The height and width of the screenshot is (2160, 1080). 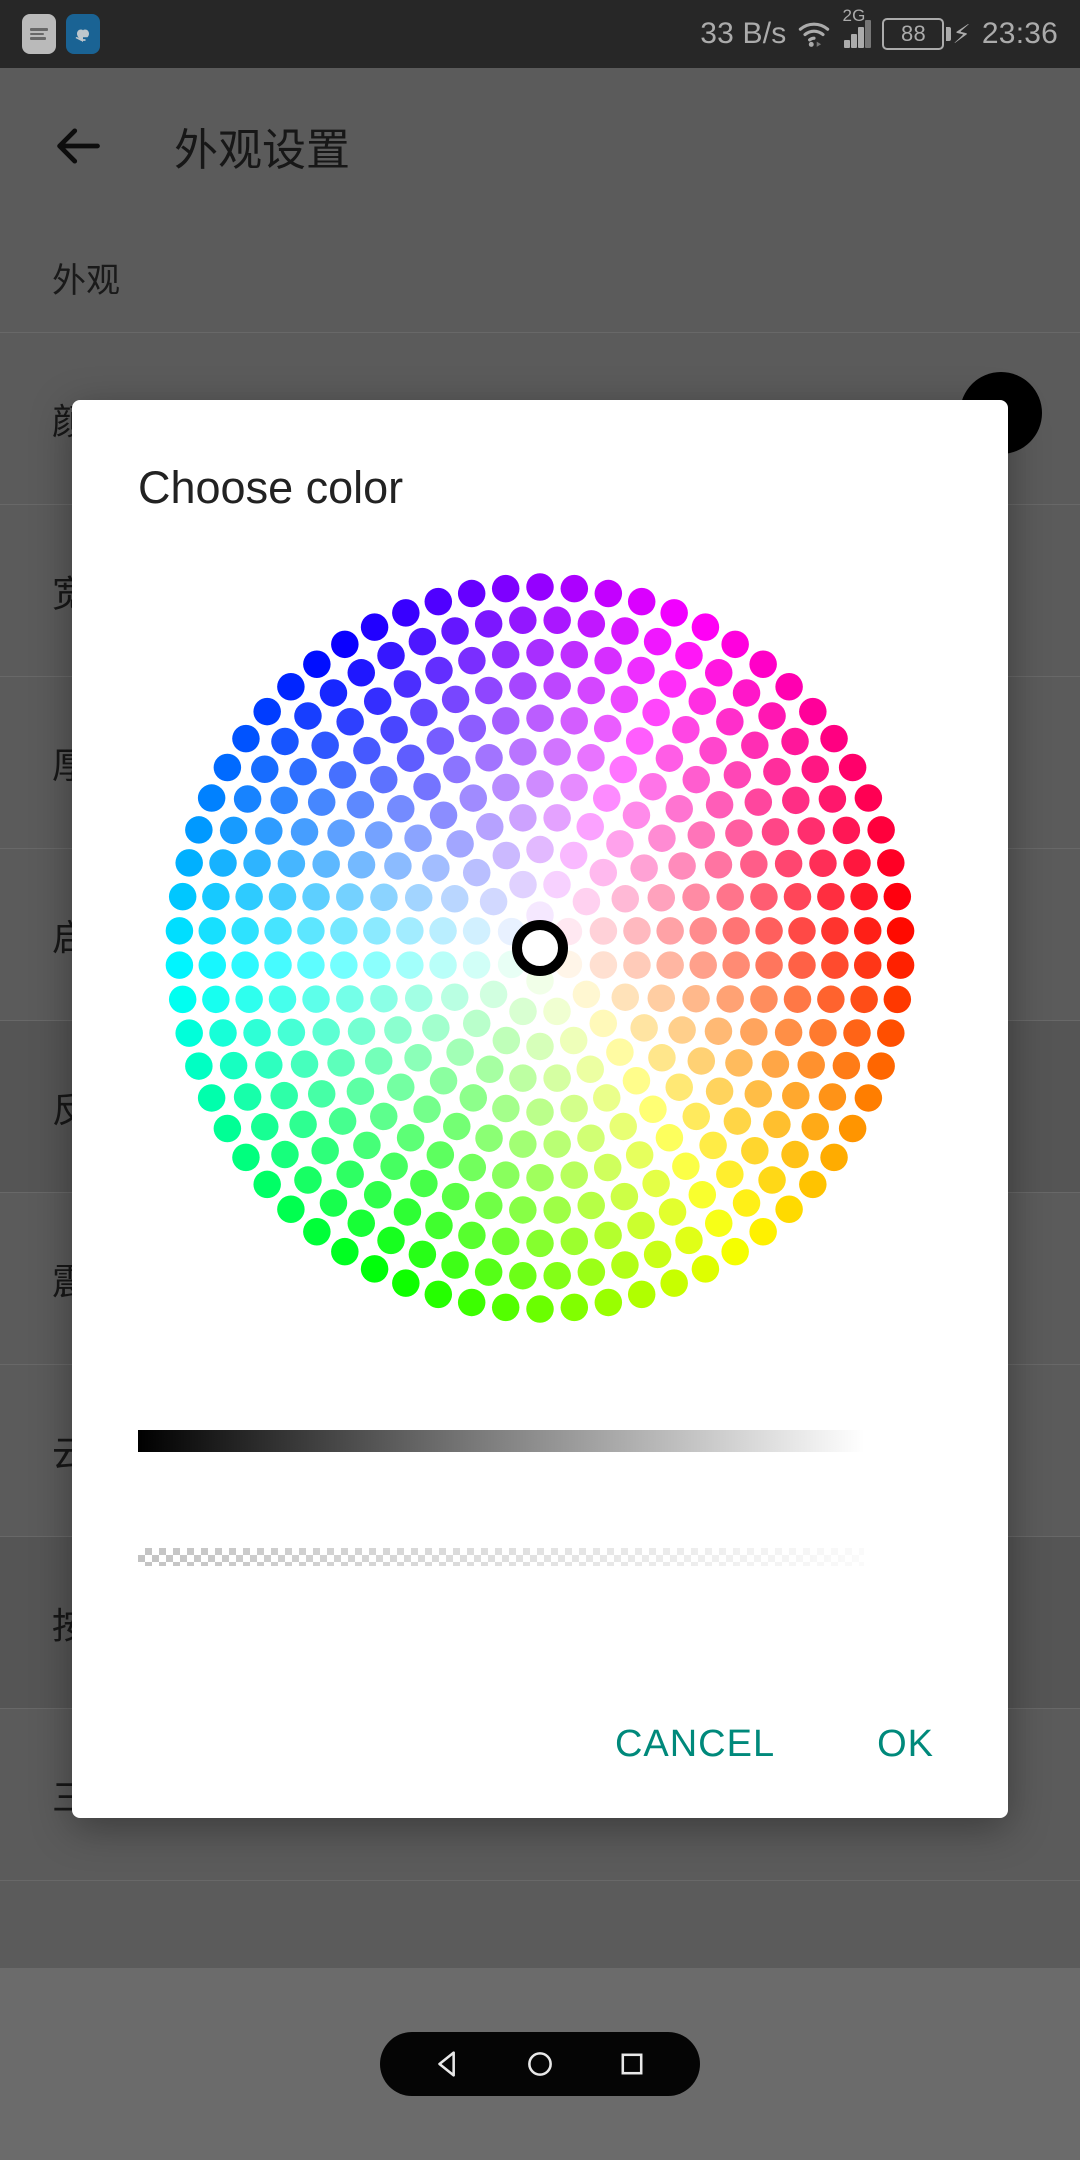 What do you see at coordinates (448, 2064) in the screenshot?
I see `nav-back-triangle-icon` at bounding box center [448, 2064].